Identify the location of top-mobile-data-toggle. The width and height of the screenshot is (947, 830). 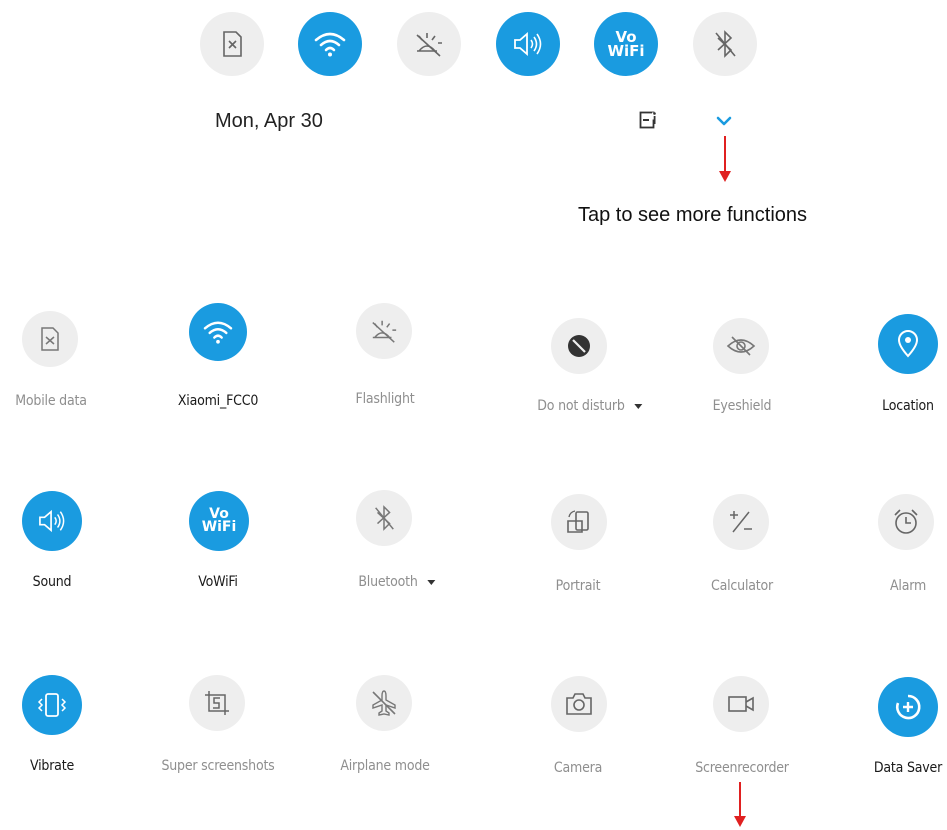
(232, 44).